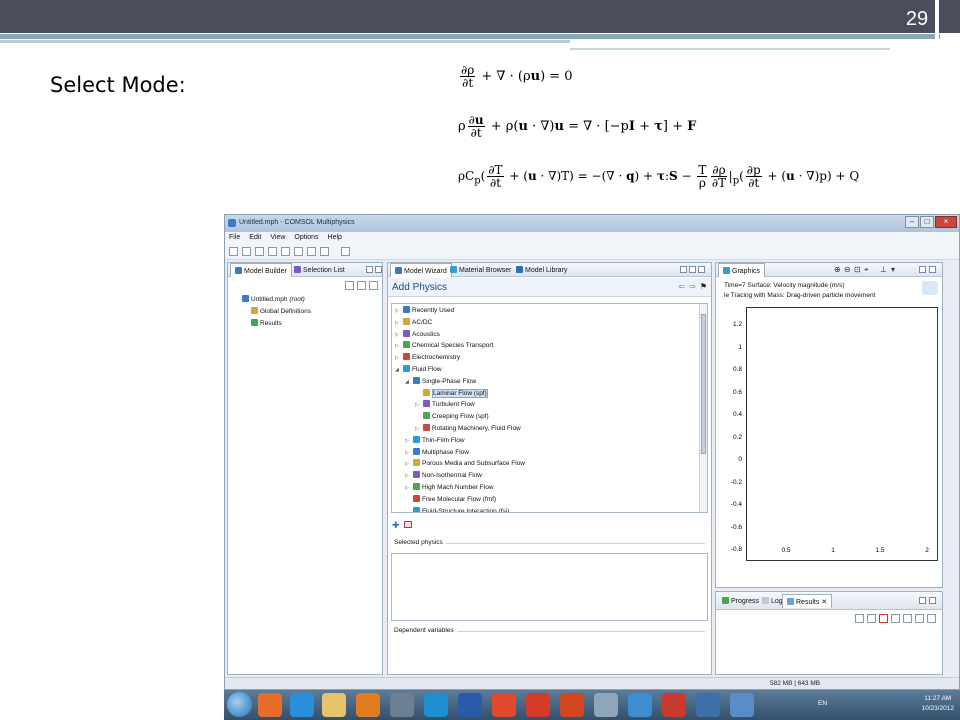 This screenshot has width=960, height=720. I want to click on menu-view: View, so click(277, 239).